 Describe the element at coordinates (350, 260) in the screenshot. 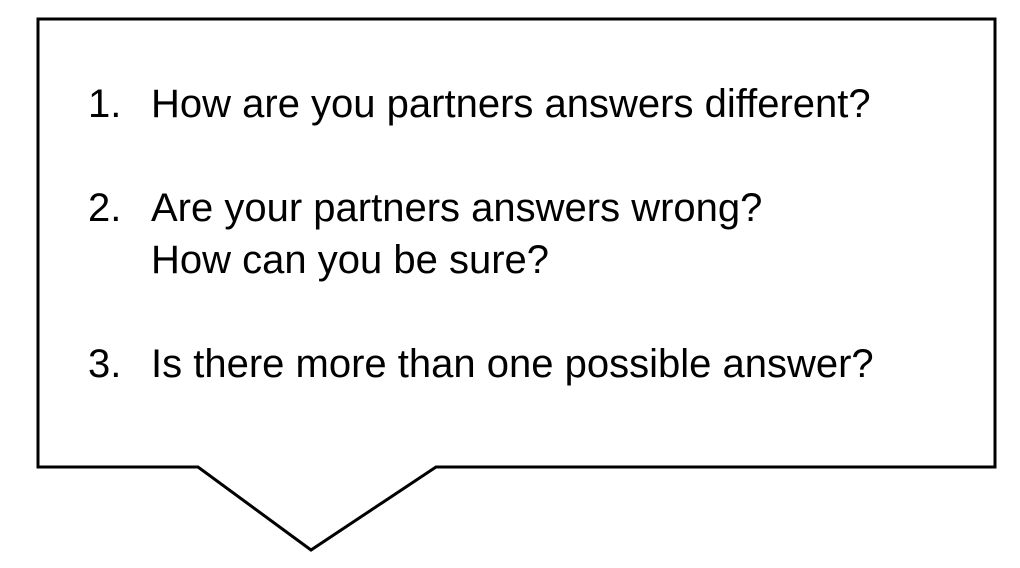

I see `question-line: How can you be sure?` at that location.